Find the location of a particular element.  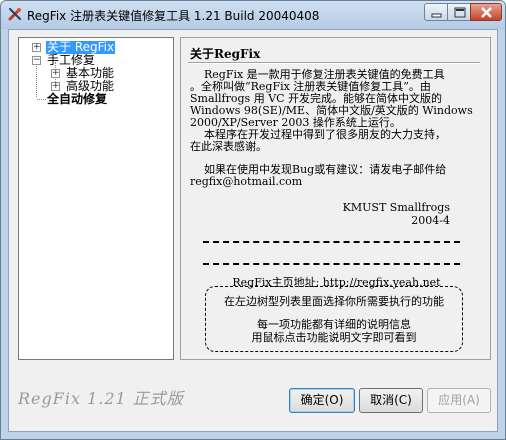

signature-name: KMUST Smallfrogs is located at coordinates (396, 207).